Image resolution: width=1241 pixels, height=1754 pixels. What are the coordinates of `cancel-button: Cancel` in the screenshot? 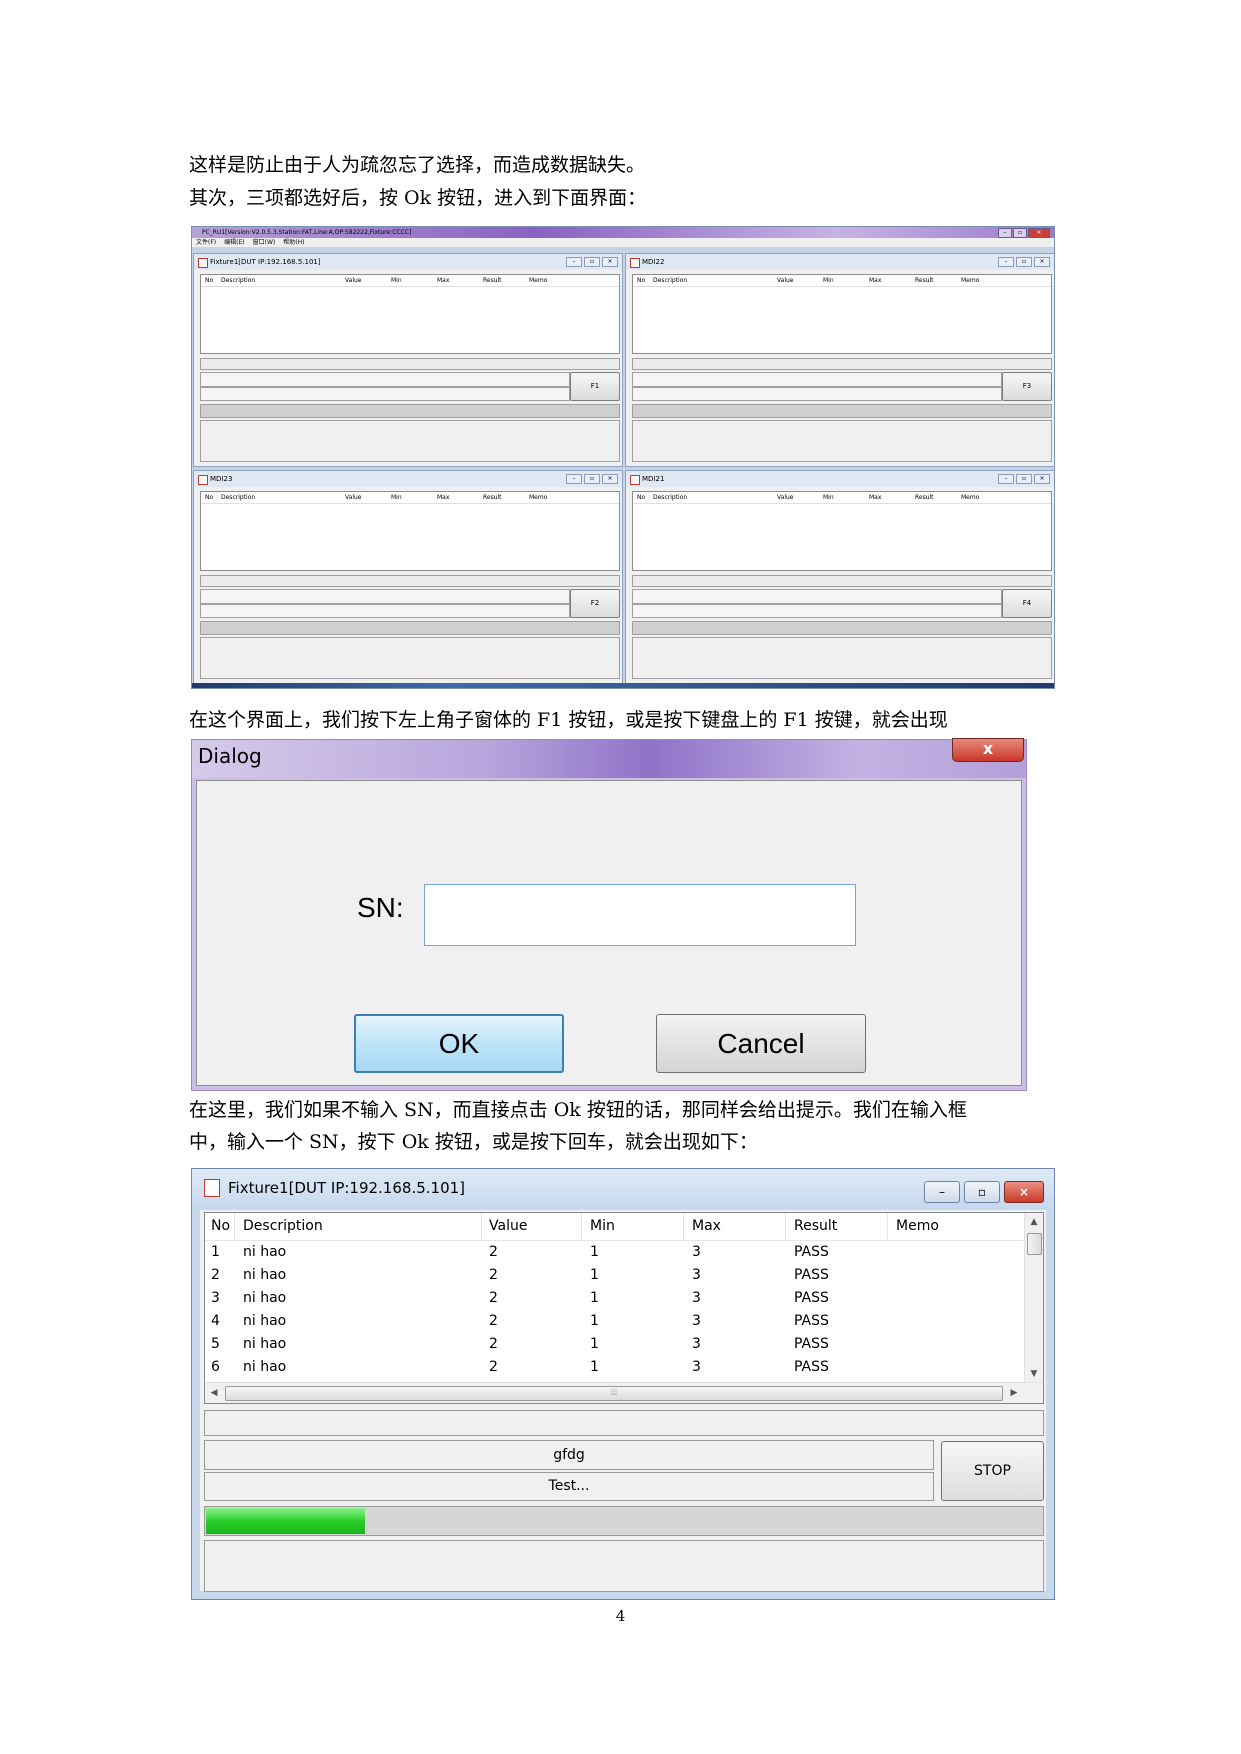 It's located at (761, 1043).